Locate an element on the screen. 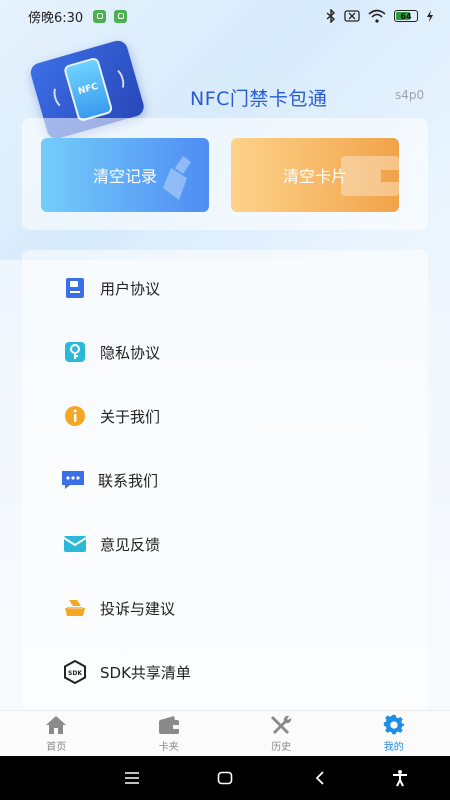 The width and height of the screenshot is (450, 800). menu-item-sdk-list: SDK SDK共享清单 is located at coordinates (232, 672).